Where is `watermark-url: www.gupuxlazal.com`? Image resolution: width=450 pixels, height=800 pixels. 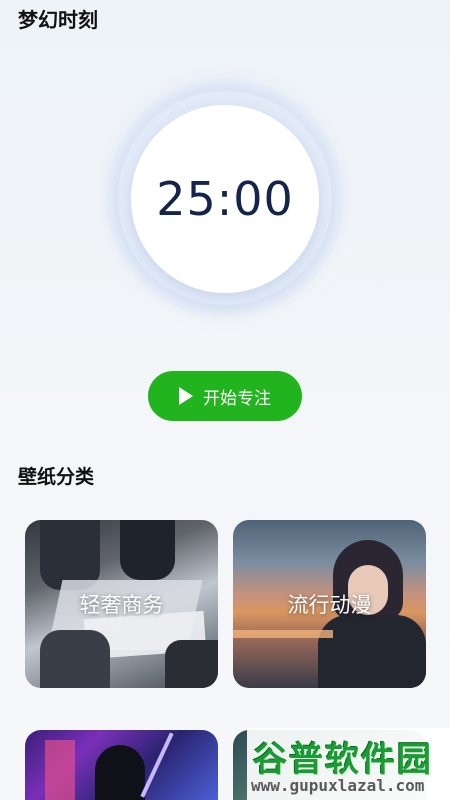 watermark-url: www.gupuxlazal.com is located at coordinates (338, 785).